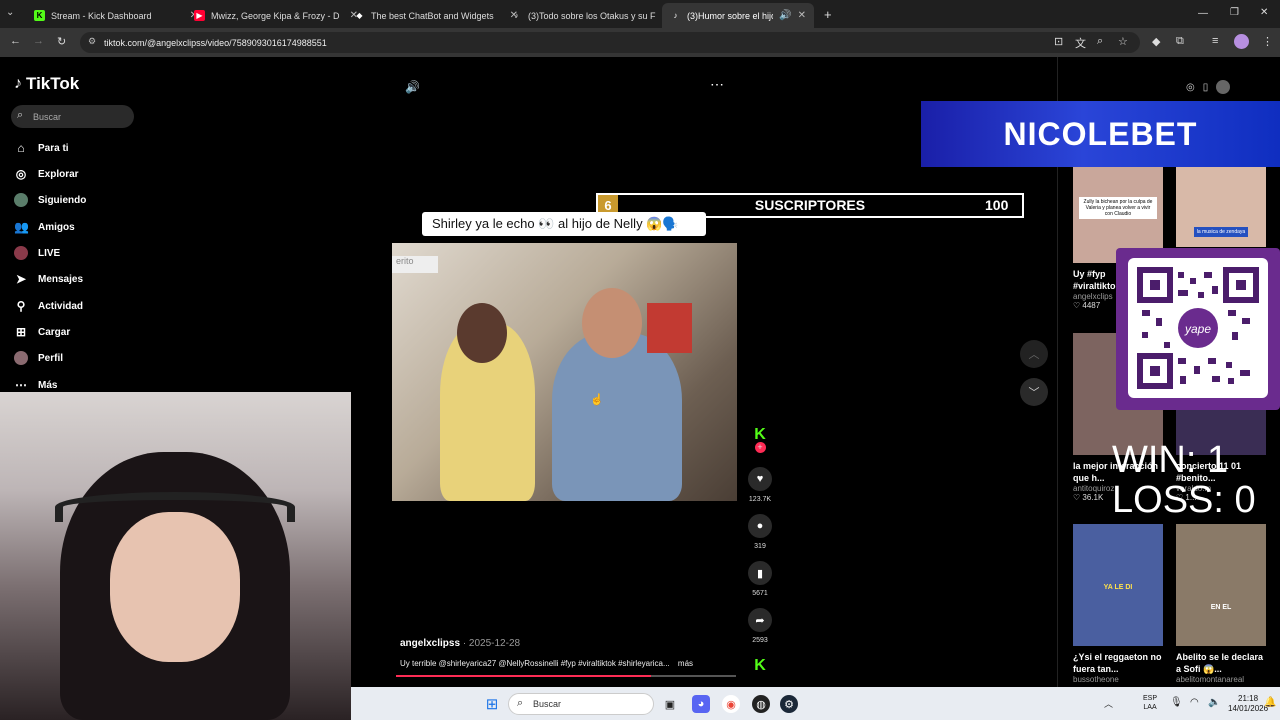 This screenshot has width=1280, height=720. Describe the element at coordinates (41, 148) in the screenshot. I see `nav-para-ti: ⌂ Para ti` at that location.